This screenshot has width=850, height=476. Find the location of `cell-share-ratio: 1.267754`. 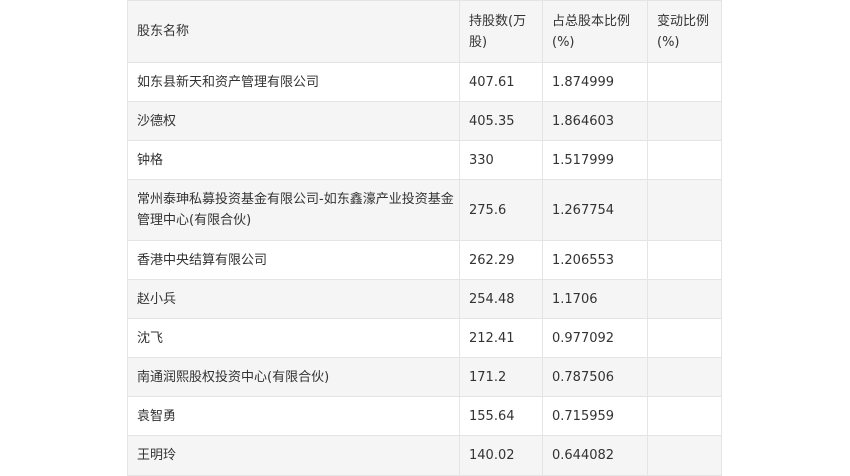

cell-share-ratio: 1.267754 is located at coordinates (595, 210).